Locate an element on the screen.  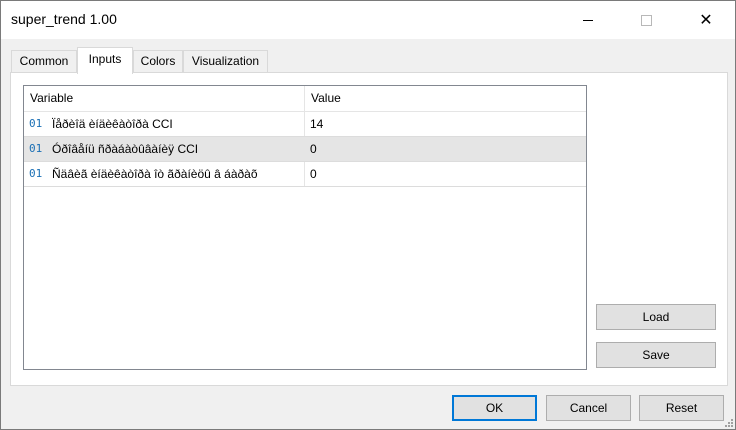
load-button: Load is located at coordinates (656, 317).